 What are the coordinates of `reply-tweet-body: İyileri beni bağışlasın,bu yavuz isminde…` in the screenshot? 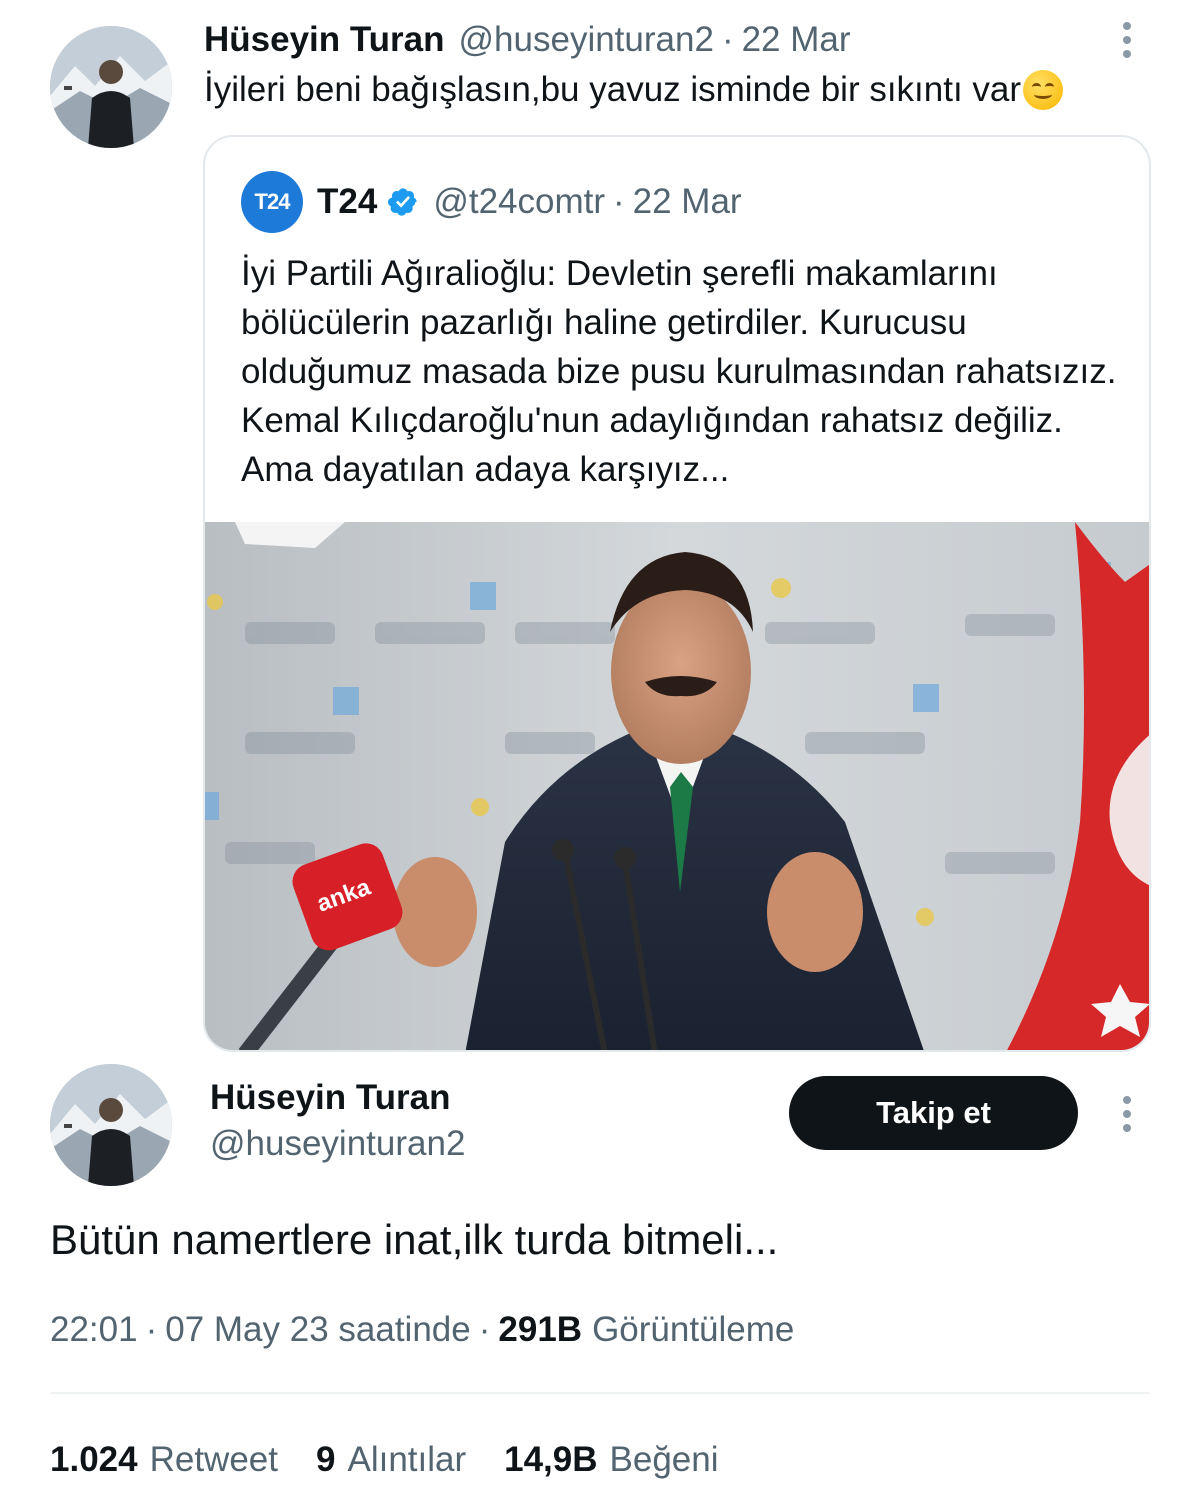 It's located at (613, 89).